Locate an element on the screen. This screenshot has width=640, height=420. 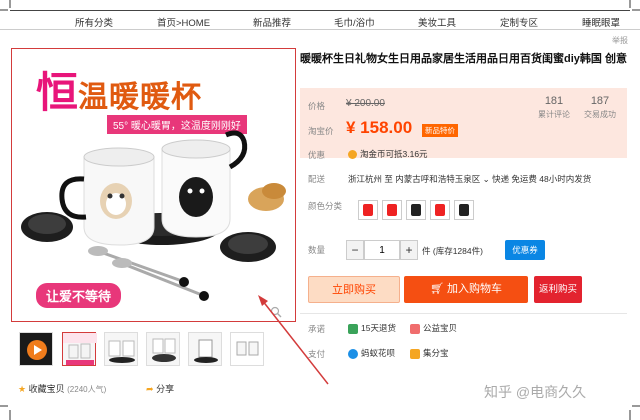
play-icon is located at coordinates (37, 350).